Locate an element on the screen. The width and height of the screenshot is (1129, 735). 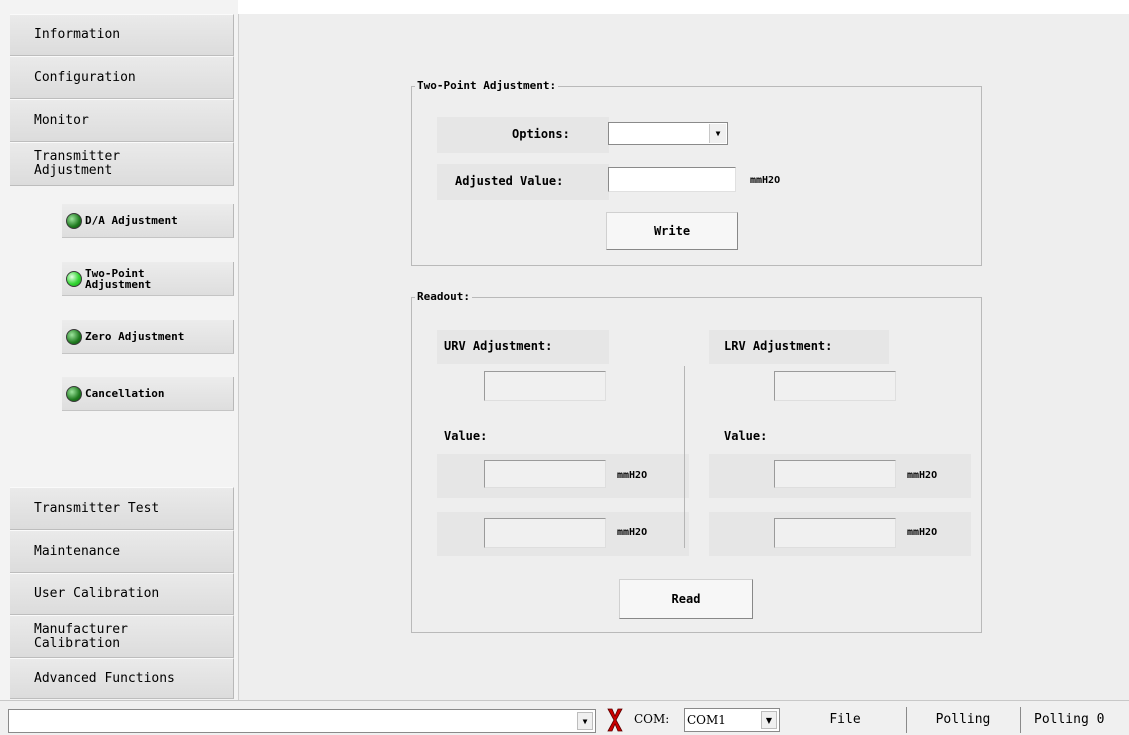
readout-group-label: Readout: is located at coordinates (443, 296).